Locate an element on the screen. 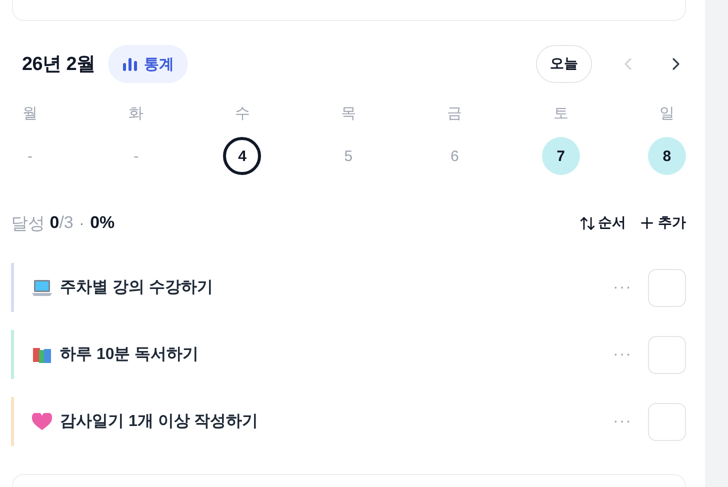 The width and height of the screenshot is (728, 487). habit-item: 주차별 강의 수강하기 ··· is located at coordinates (348, 287).